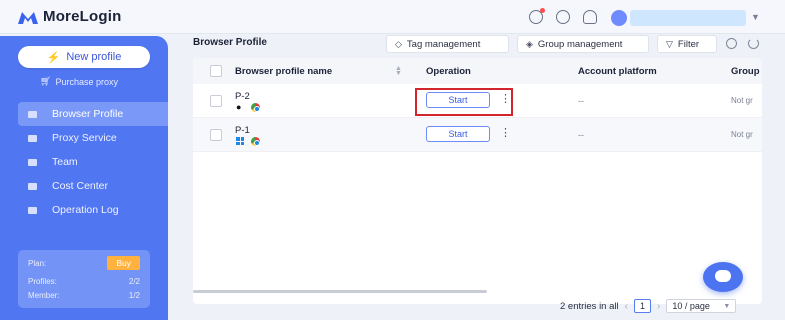  What do you see at coordinates (32, 186) in the screenshot?
I see `wallet-icon` at bounding box center [32, 186].